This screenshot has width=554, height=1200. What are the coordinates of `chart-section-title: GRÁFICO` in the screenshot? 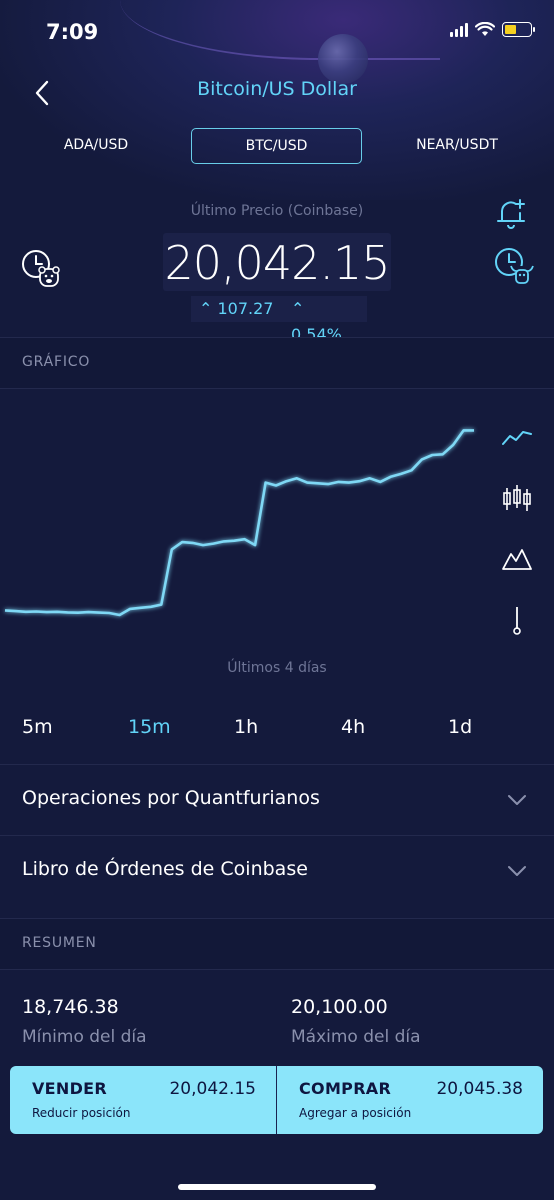 It's located at (56, 362).